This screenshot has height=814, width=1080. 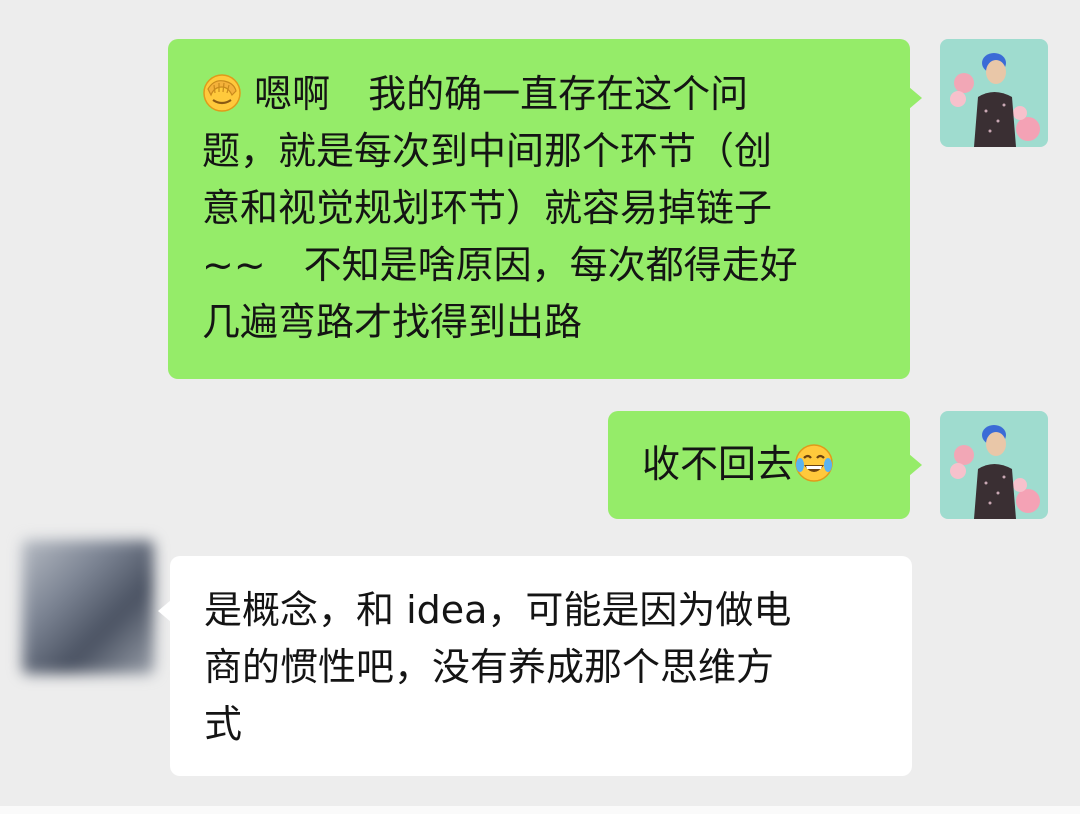 What do you see at coordinates (392, 322) in the screenshot?
I see `message-line: 几遍弯路才找得到出路` at bounding box center [392, 322].